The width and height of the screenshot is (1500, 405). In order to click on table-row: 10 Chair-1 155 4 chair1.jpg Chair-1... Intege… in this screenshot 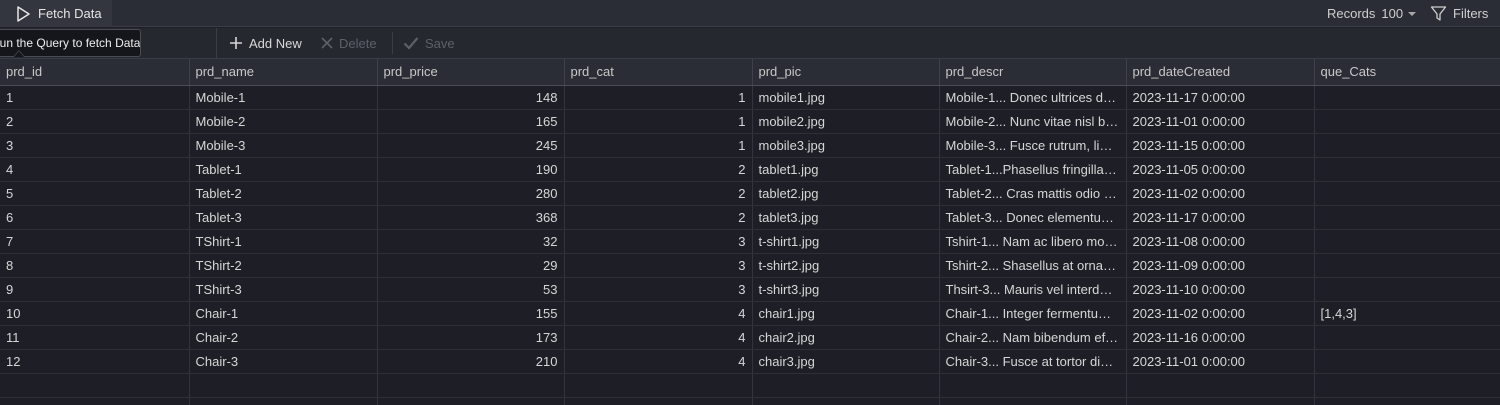, I will do `click(750, 313)`.